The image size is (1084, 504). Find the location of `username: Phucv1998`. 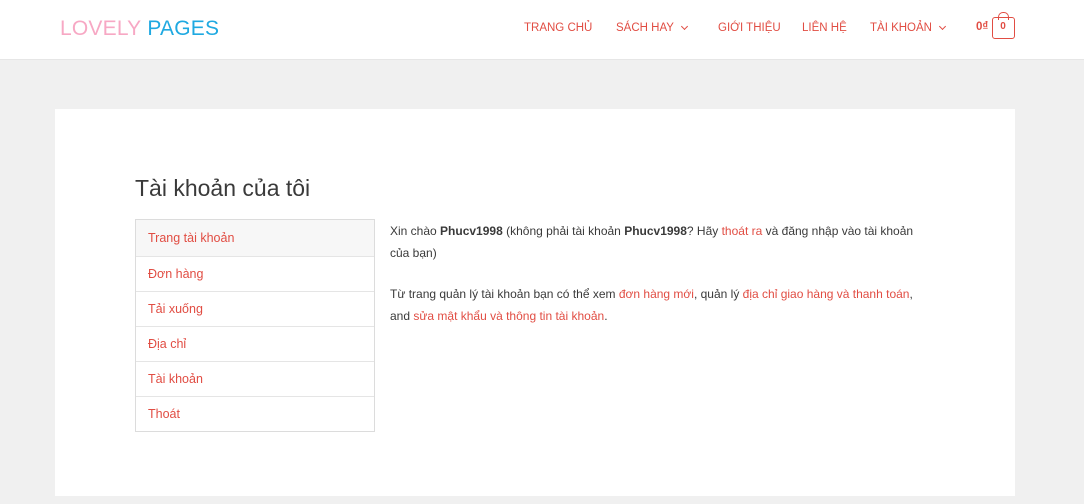

username: Phucv1998 is located at coordinates (471, 231).